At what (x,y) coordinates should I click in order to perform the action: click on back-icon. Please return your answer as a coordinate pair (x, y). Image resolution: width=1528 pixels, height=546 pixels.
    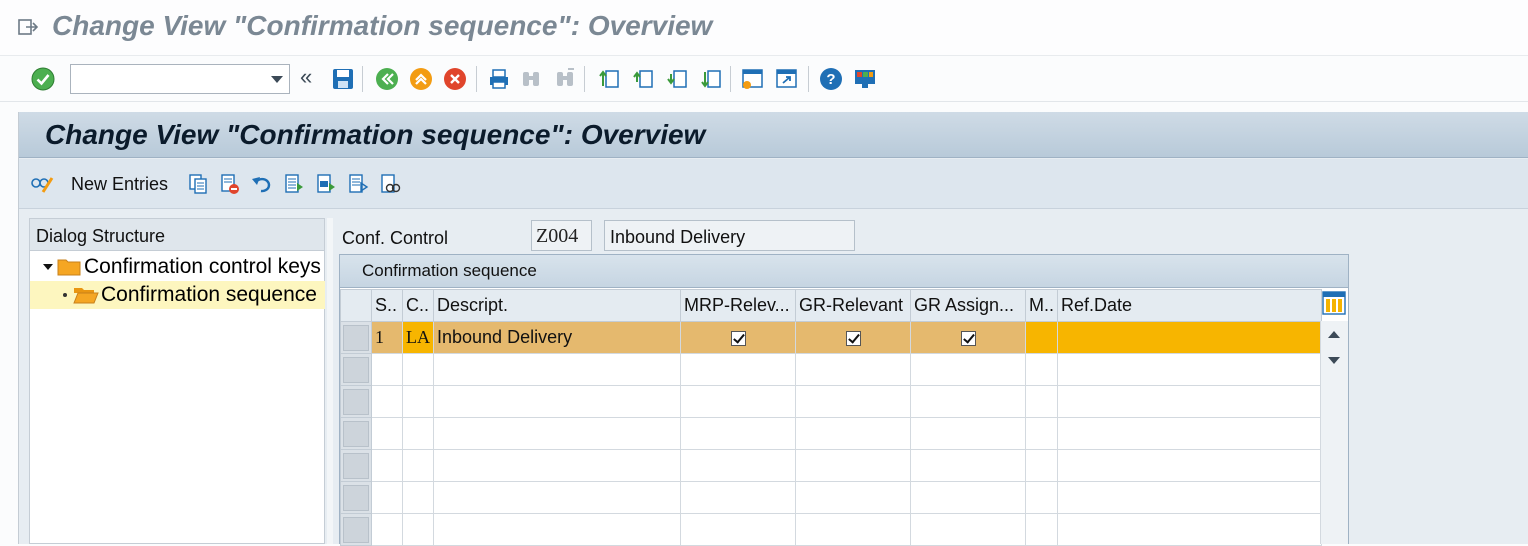
    Looking at the image, I should click on (387, 79).